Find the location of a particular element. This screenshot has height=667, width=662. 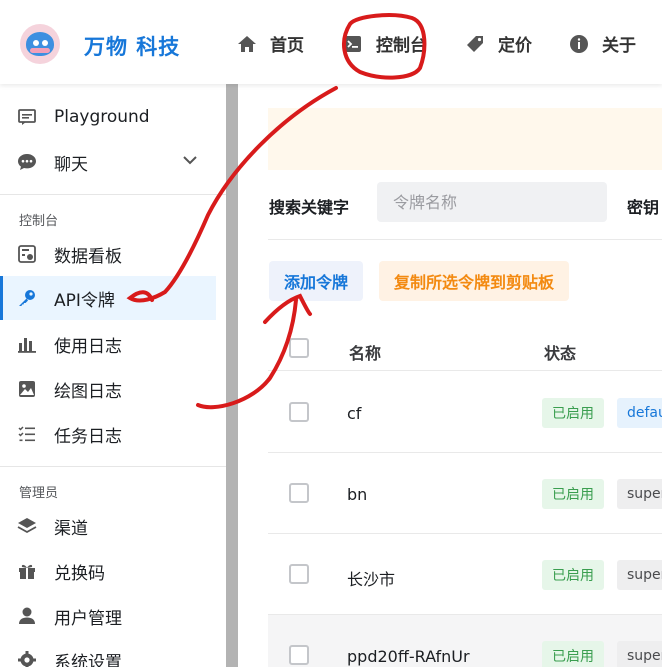

table-row: cf 已启用 default is located at coordinates (465, 412).